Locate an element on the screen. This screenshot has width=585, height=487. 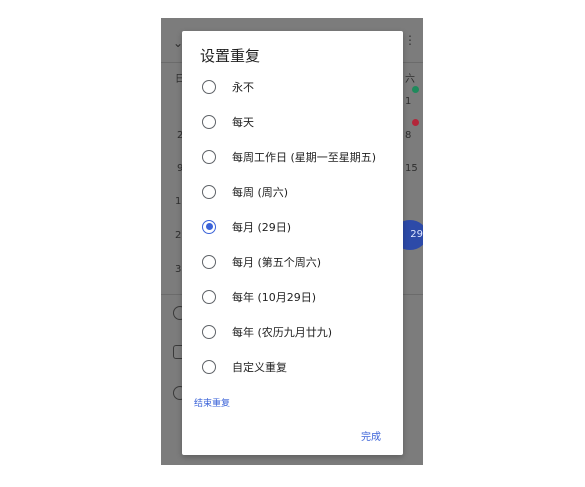
option-label: 永不 is located at coordinates (243, 87).